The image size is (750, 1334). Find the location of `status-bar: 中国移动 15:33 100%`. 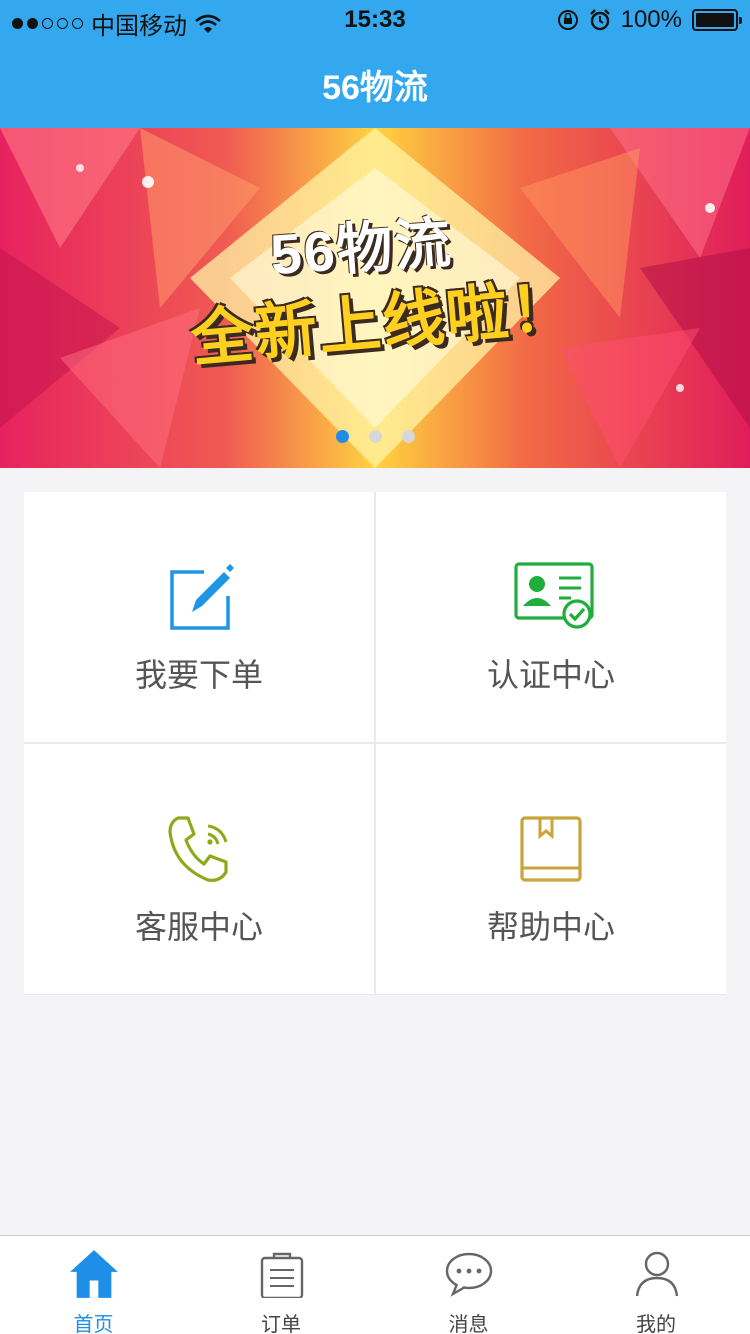

status-bar: 中国移动 15:33 100% is located at coordinates (375, 20).